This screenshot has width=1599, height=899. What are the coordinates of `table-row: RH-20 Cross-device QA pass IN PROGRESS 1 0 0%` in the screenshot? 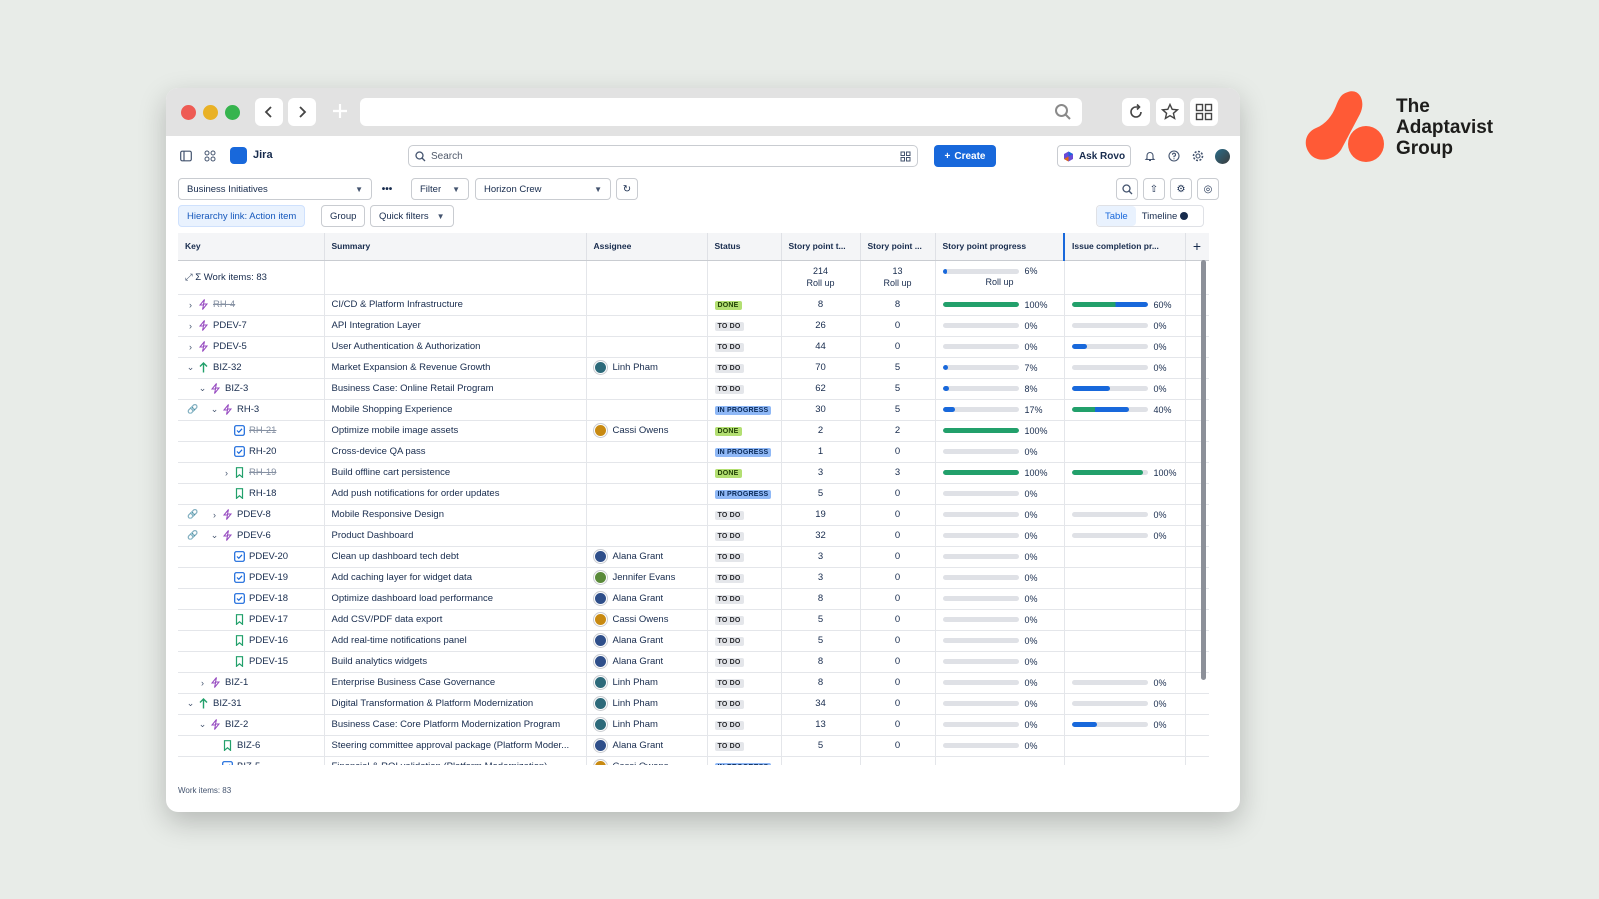 It's located at (693, 452).